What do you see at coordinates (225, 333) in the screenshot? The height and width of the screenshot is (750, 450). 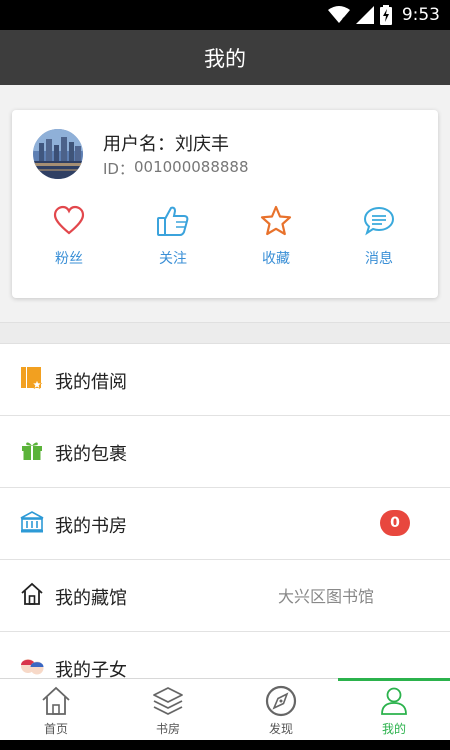 I see `section-divider` at bounding box center [225, 333].